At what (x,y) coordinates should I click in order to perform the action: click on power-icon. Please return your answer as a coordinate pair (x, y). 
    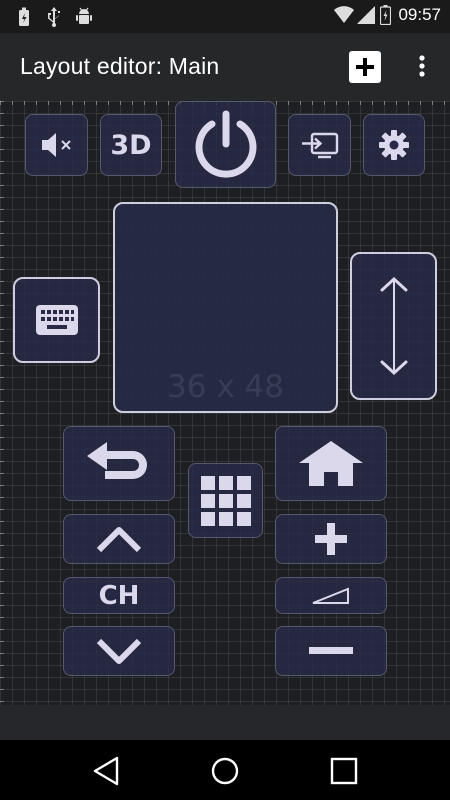
    Looking at the image, I should click on (225, 144).